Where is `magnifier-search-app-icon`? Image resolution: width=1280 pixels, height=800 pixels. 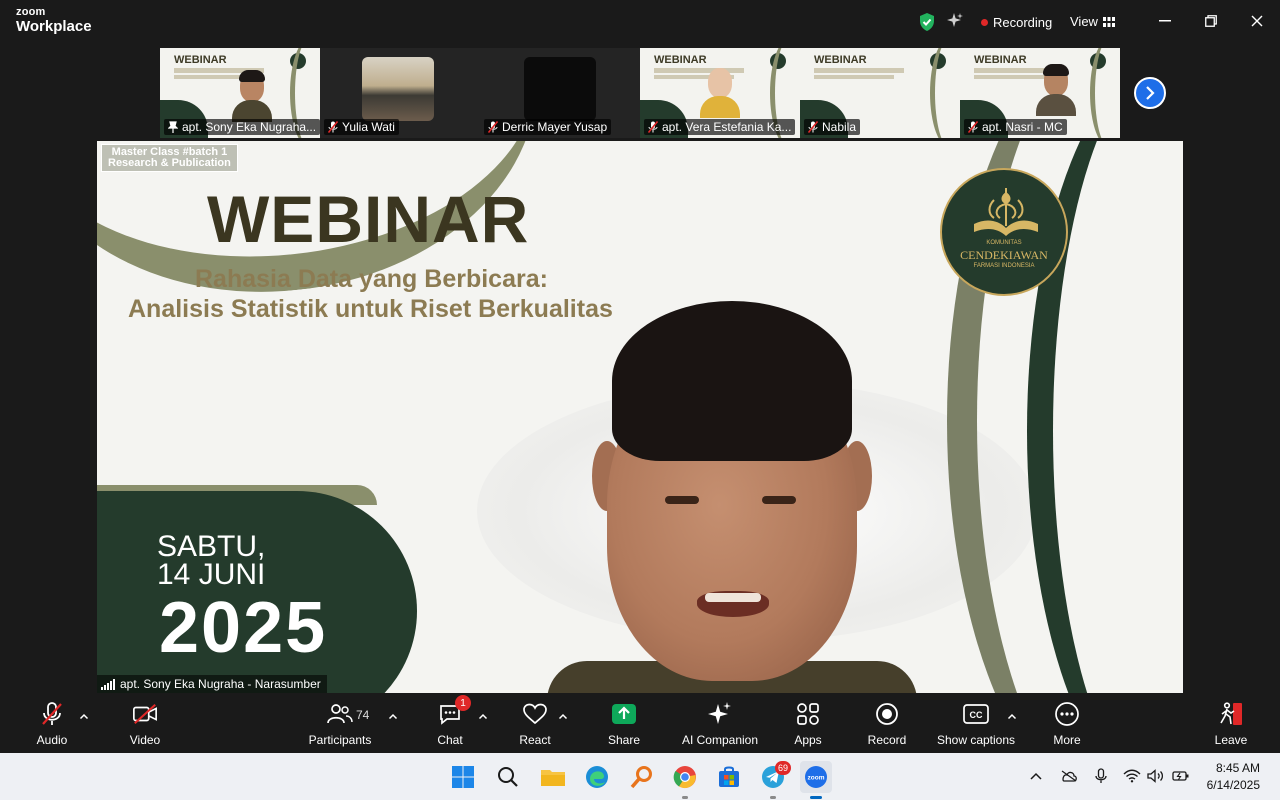 magnifier-search-app-icon is located at coordinates (642, 777).